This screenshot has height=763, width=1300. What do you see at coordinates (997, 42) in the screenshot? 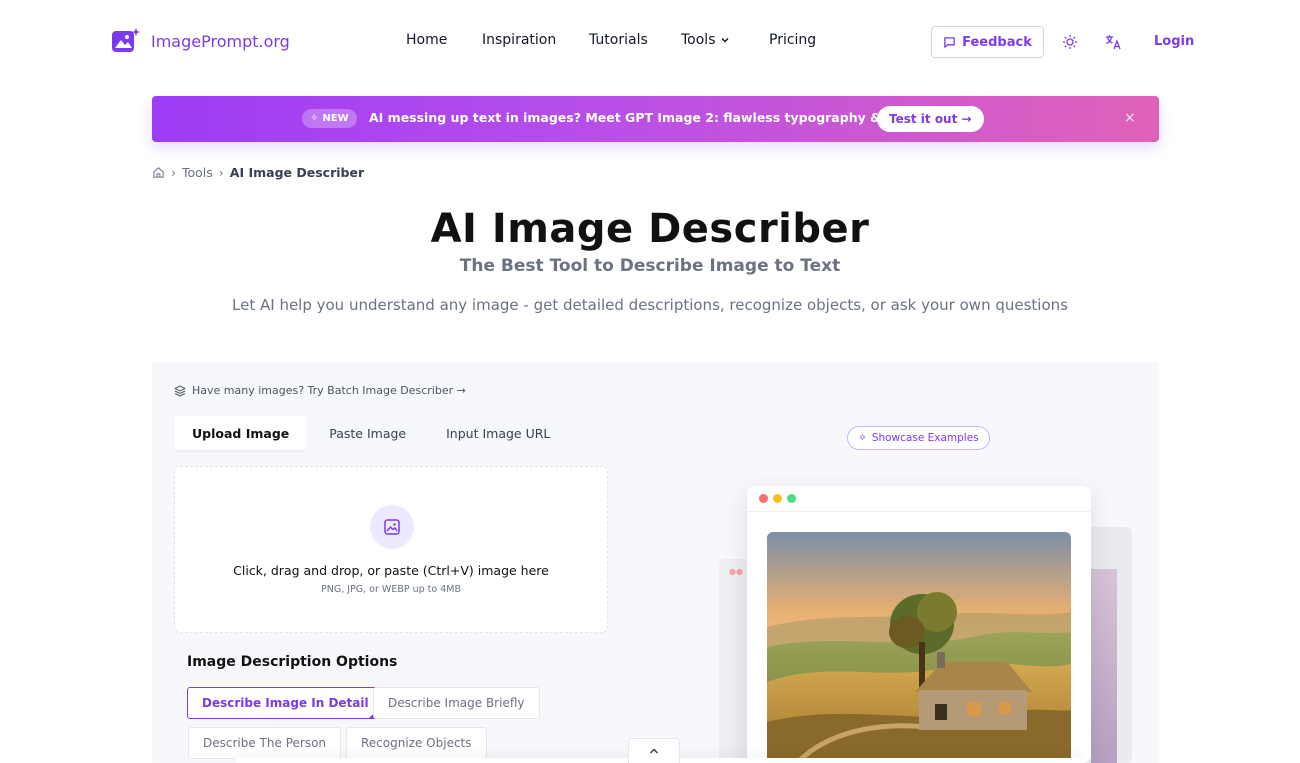
I see `feedback-label: Feedback` at bounding box center [997, 42].